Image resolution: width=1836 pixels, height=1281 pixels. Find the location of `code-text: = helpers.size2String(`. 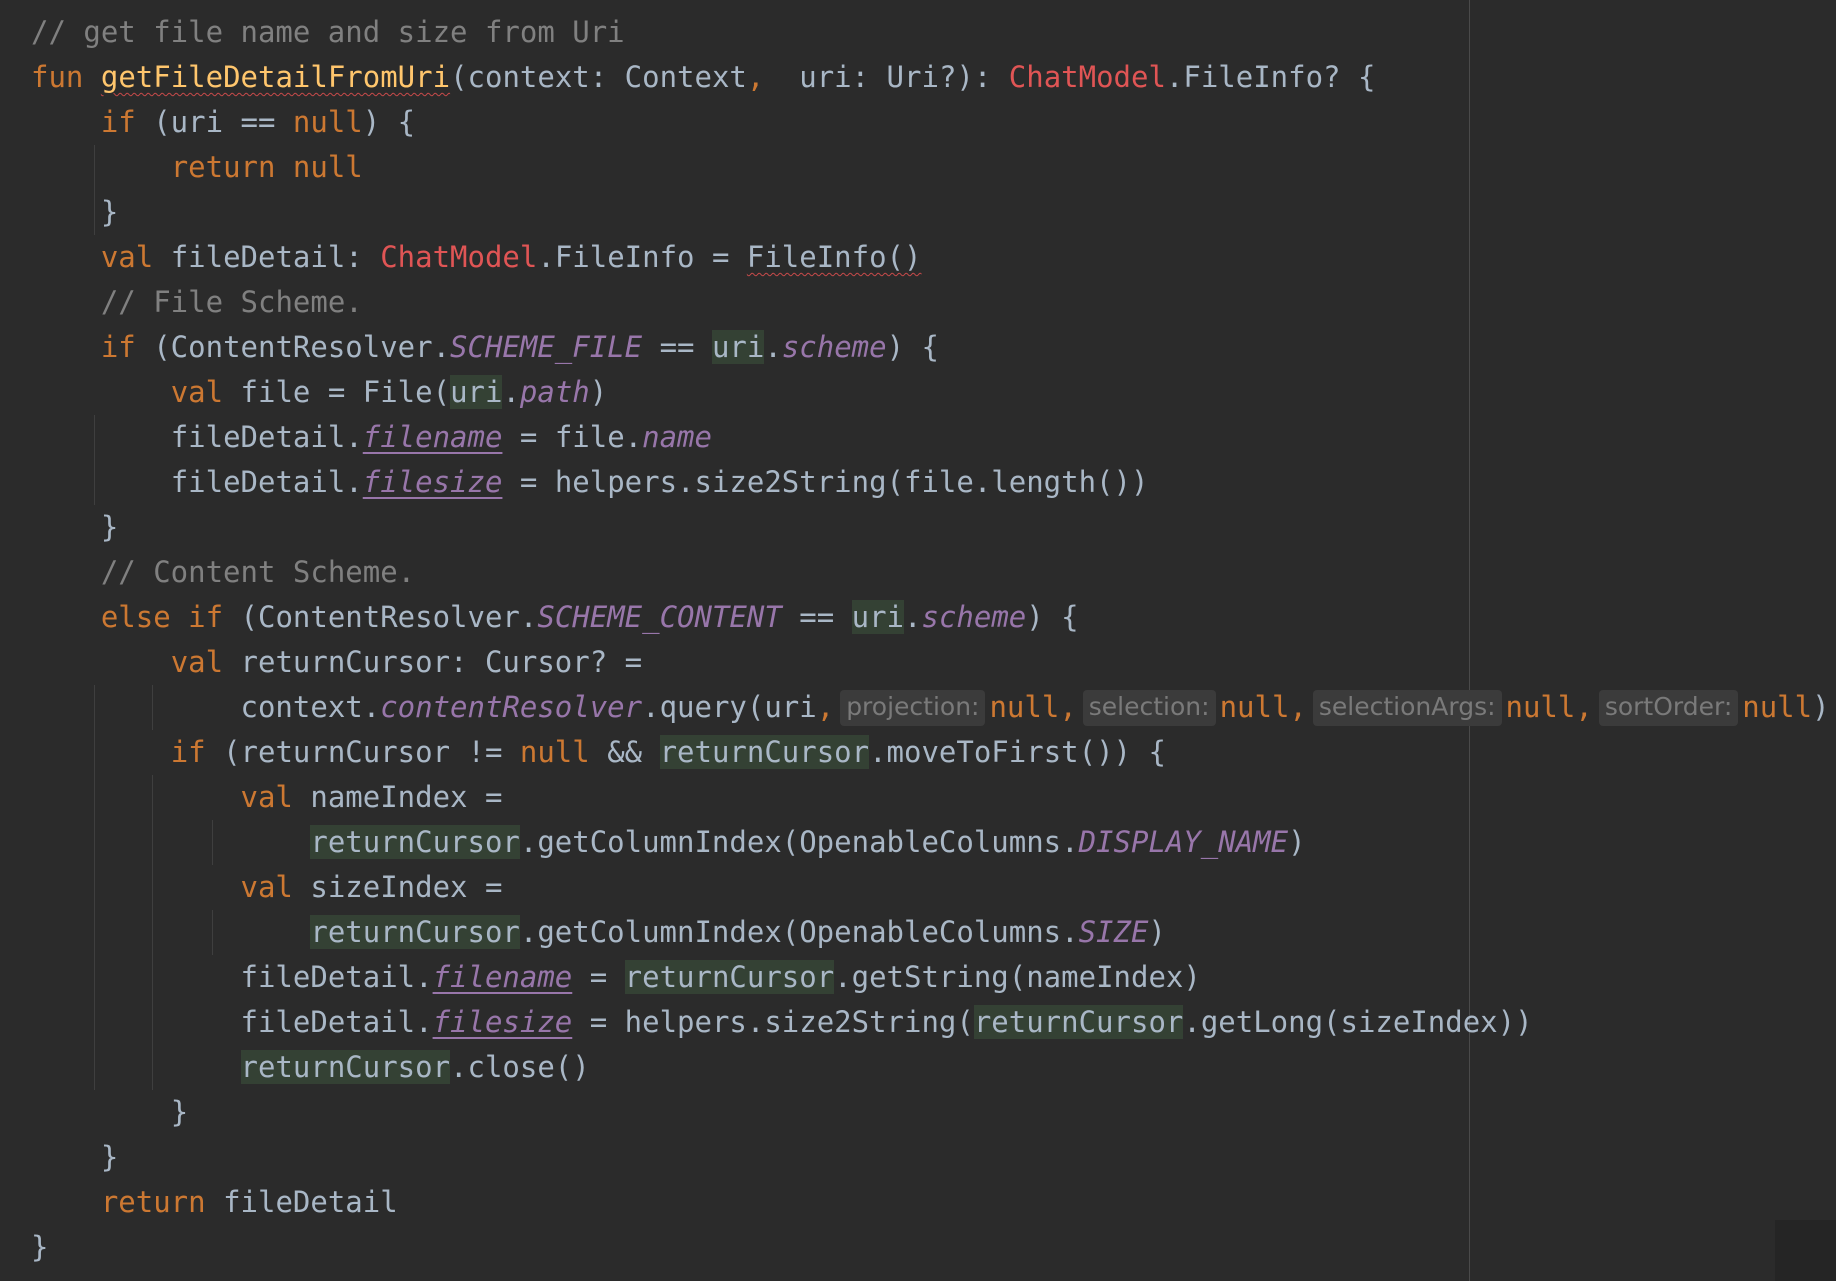

code-text: = helpers.size2String( is located at coordinates (773, 1022).